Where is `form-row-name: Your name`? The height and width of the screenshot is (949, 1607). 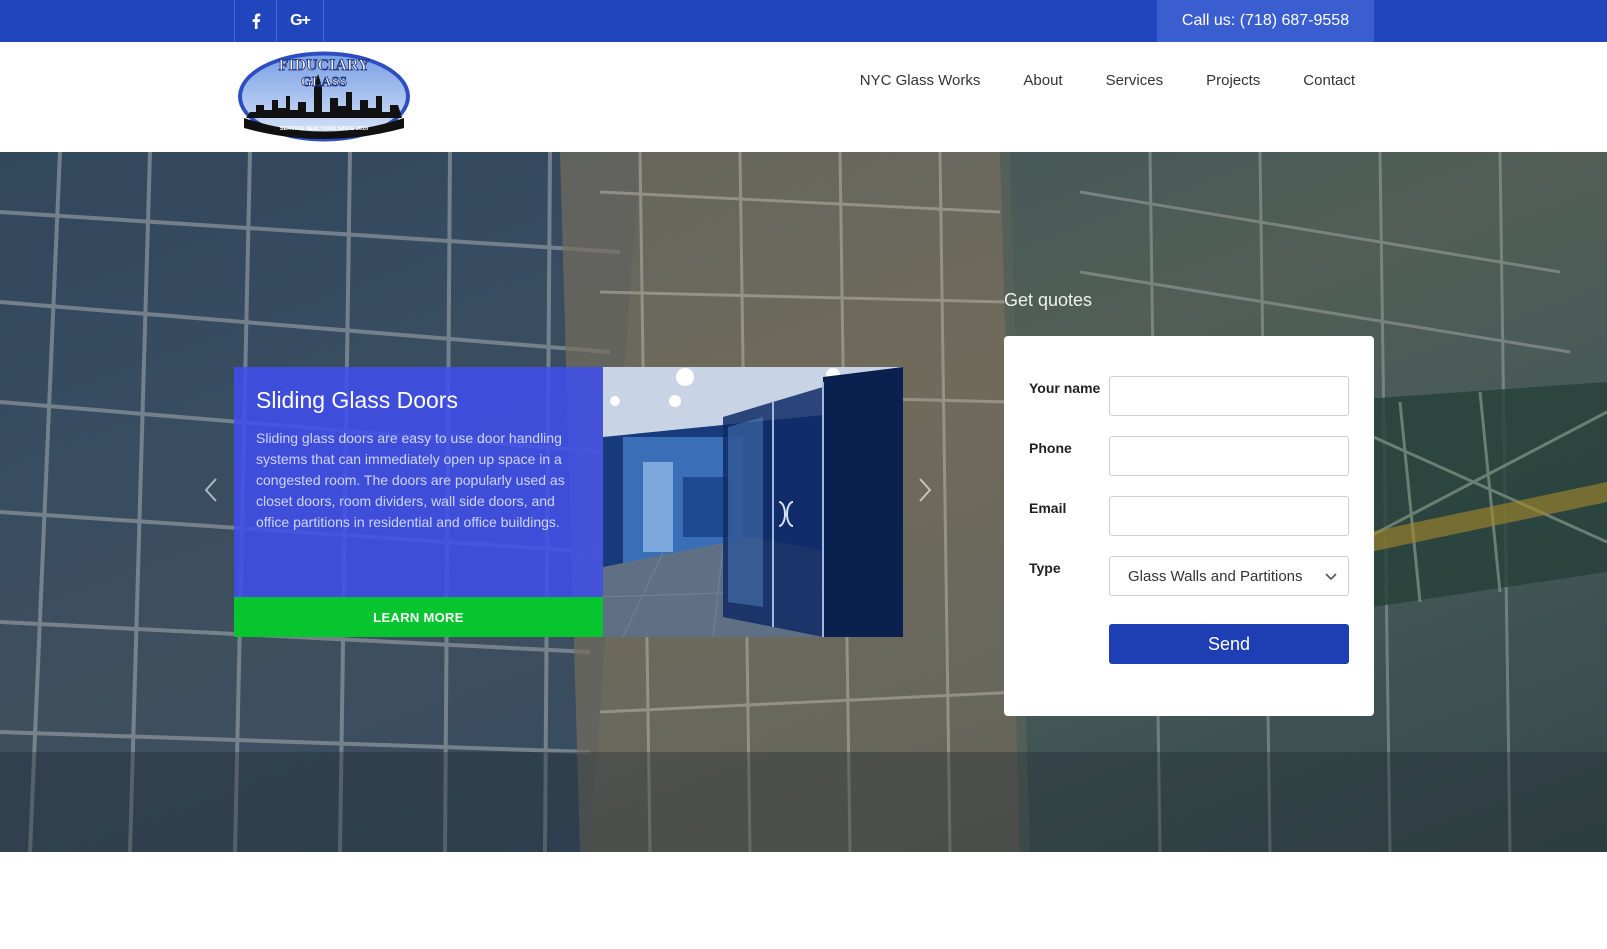 form-row-name: Your name is located at coordinates (1189, 396).